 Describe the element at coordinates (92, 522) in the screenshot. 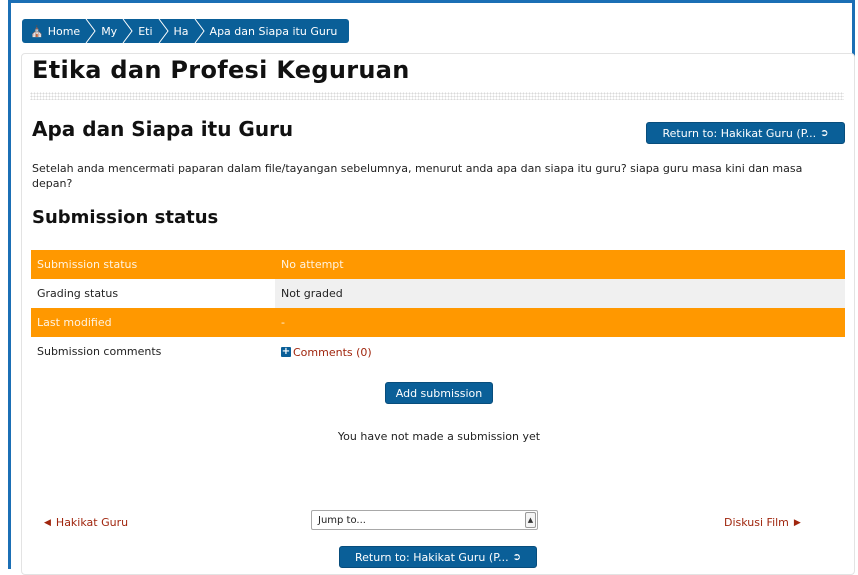

I see `previous-activity-label: Hakikat Guru` at that location.